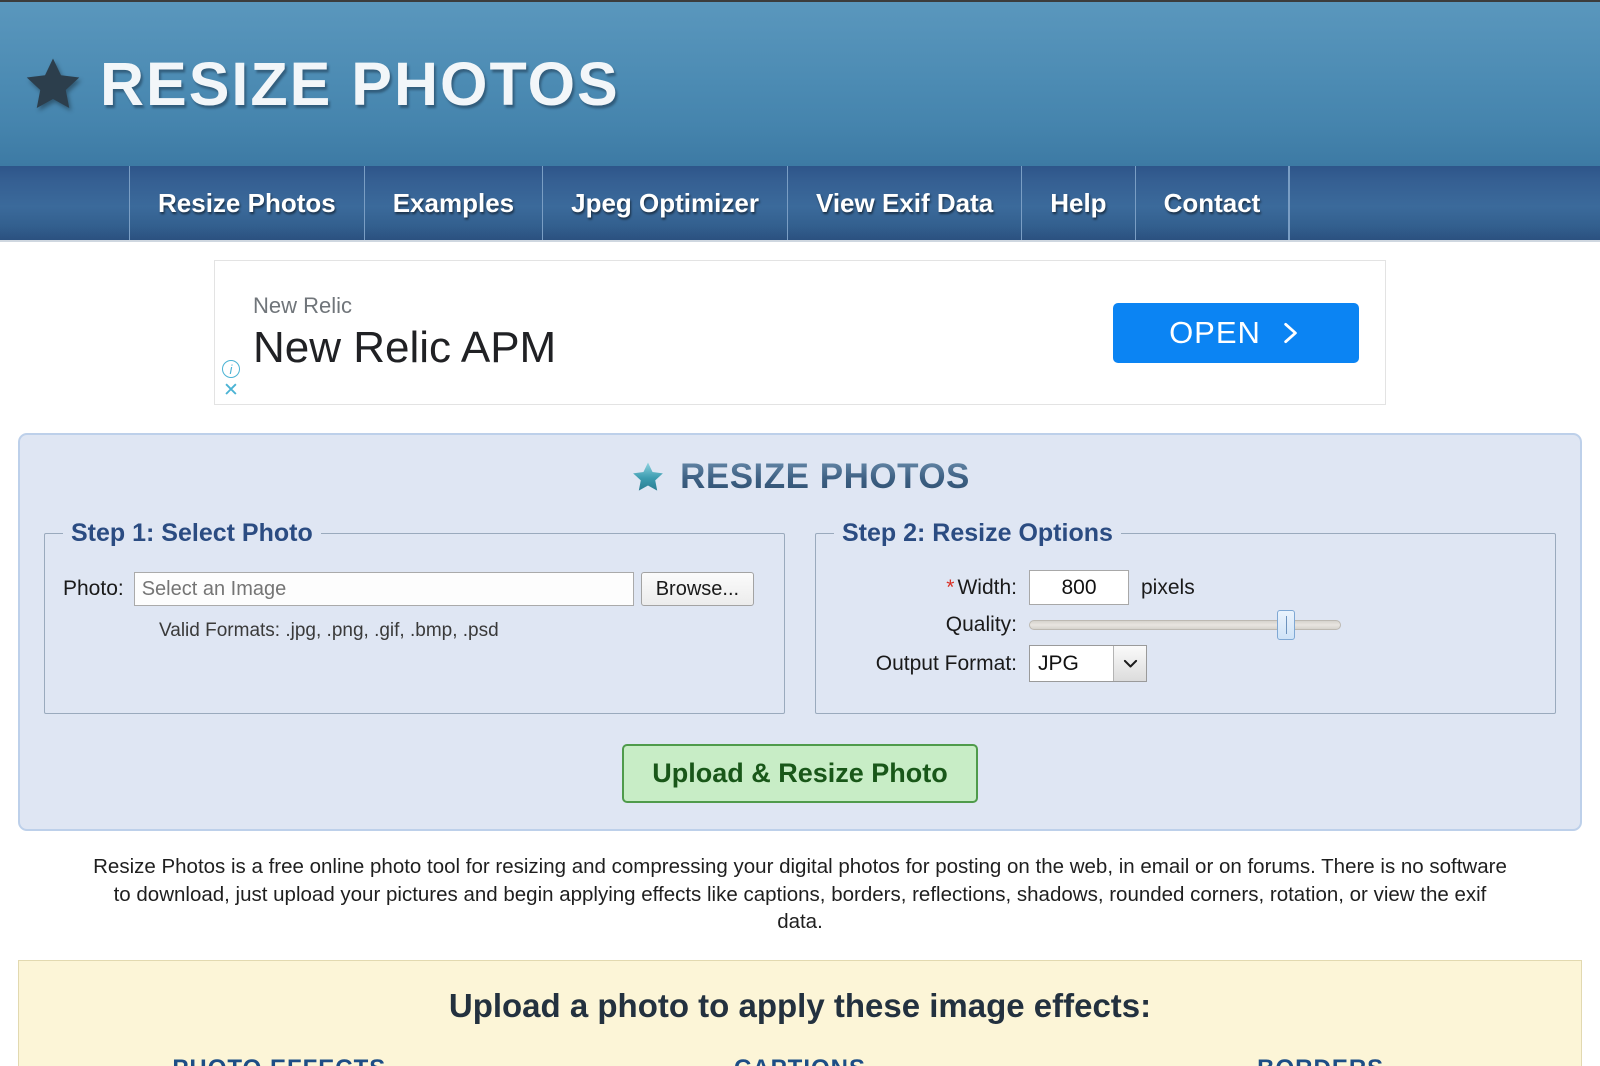 The height and width of the screenshot is (1066, 1600). Describe the element at coordinates (981, 624) in the screenshot. I see `quality-label: Quality:` at that location.